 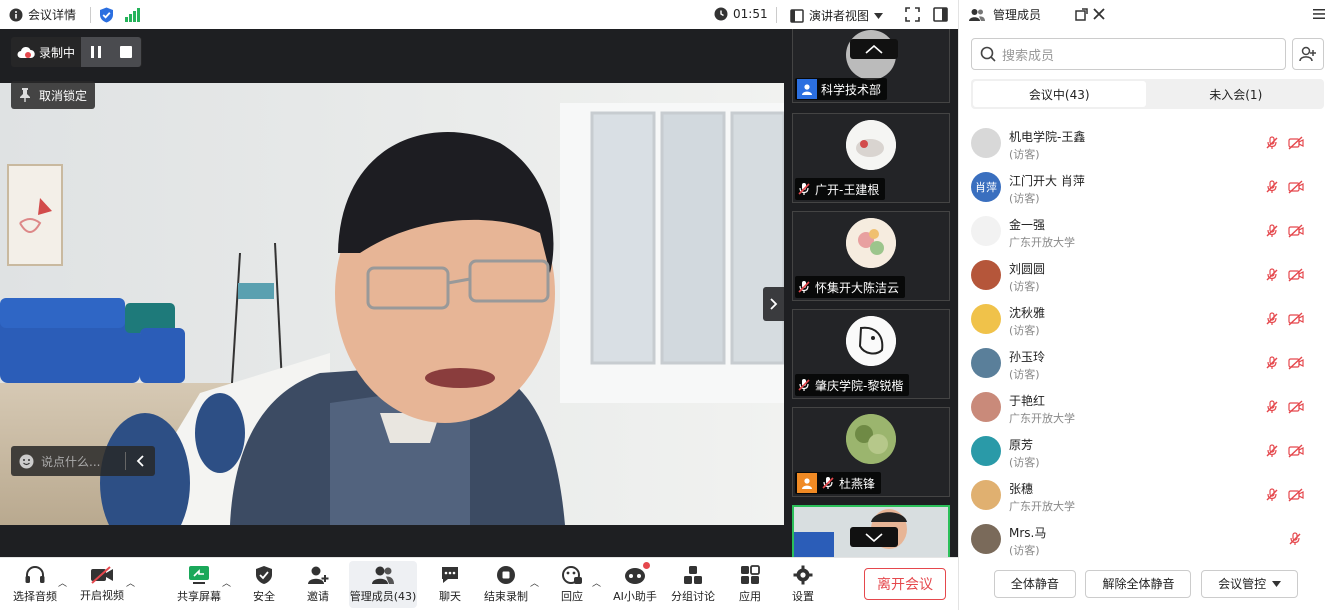 I want to click on tile-name: 杜燕锋, so click(x=838, y=483).